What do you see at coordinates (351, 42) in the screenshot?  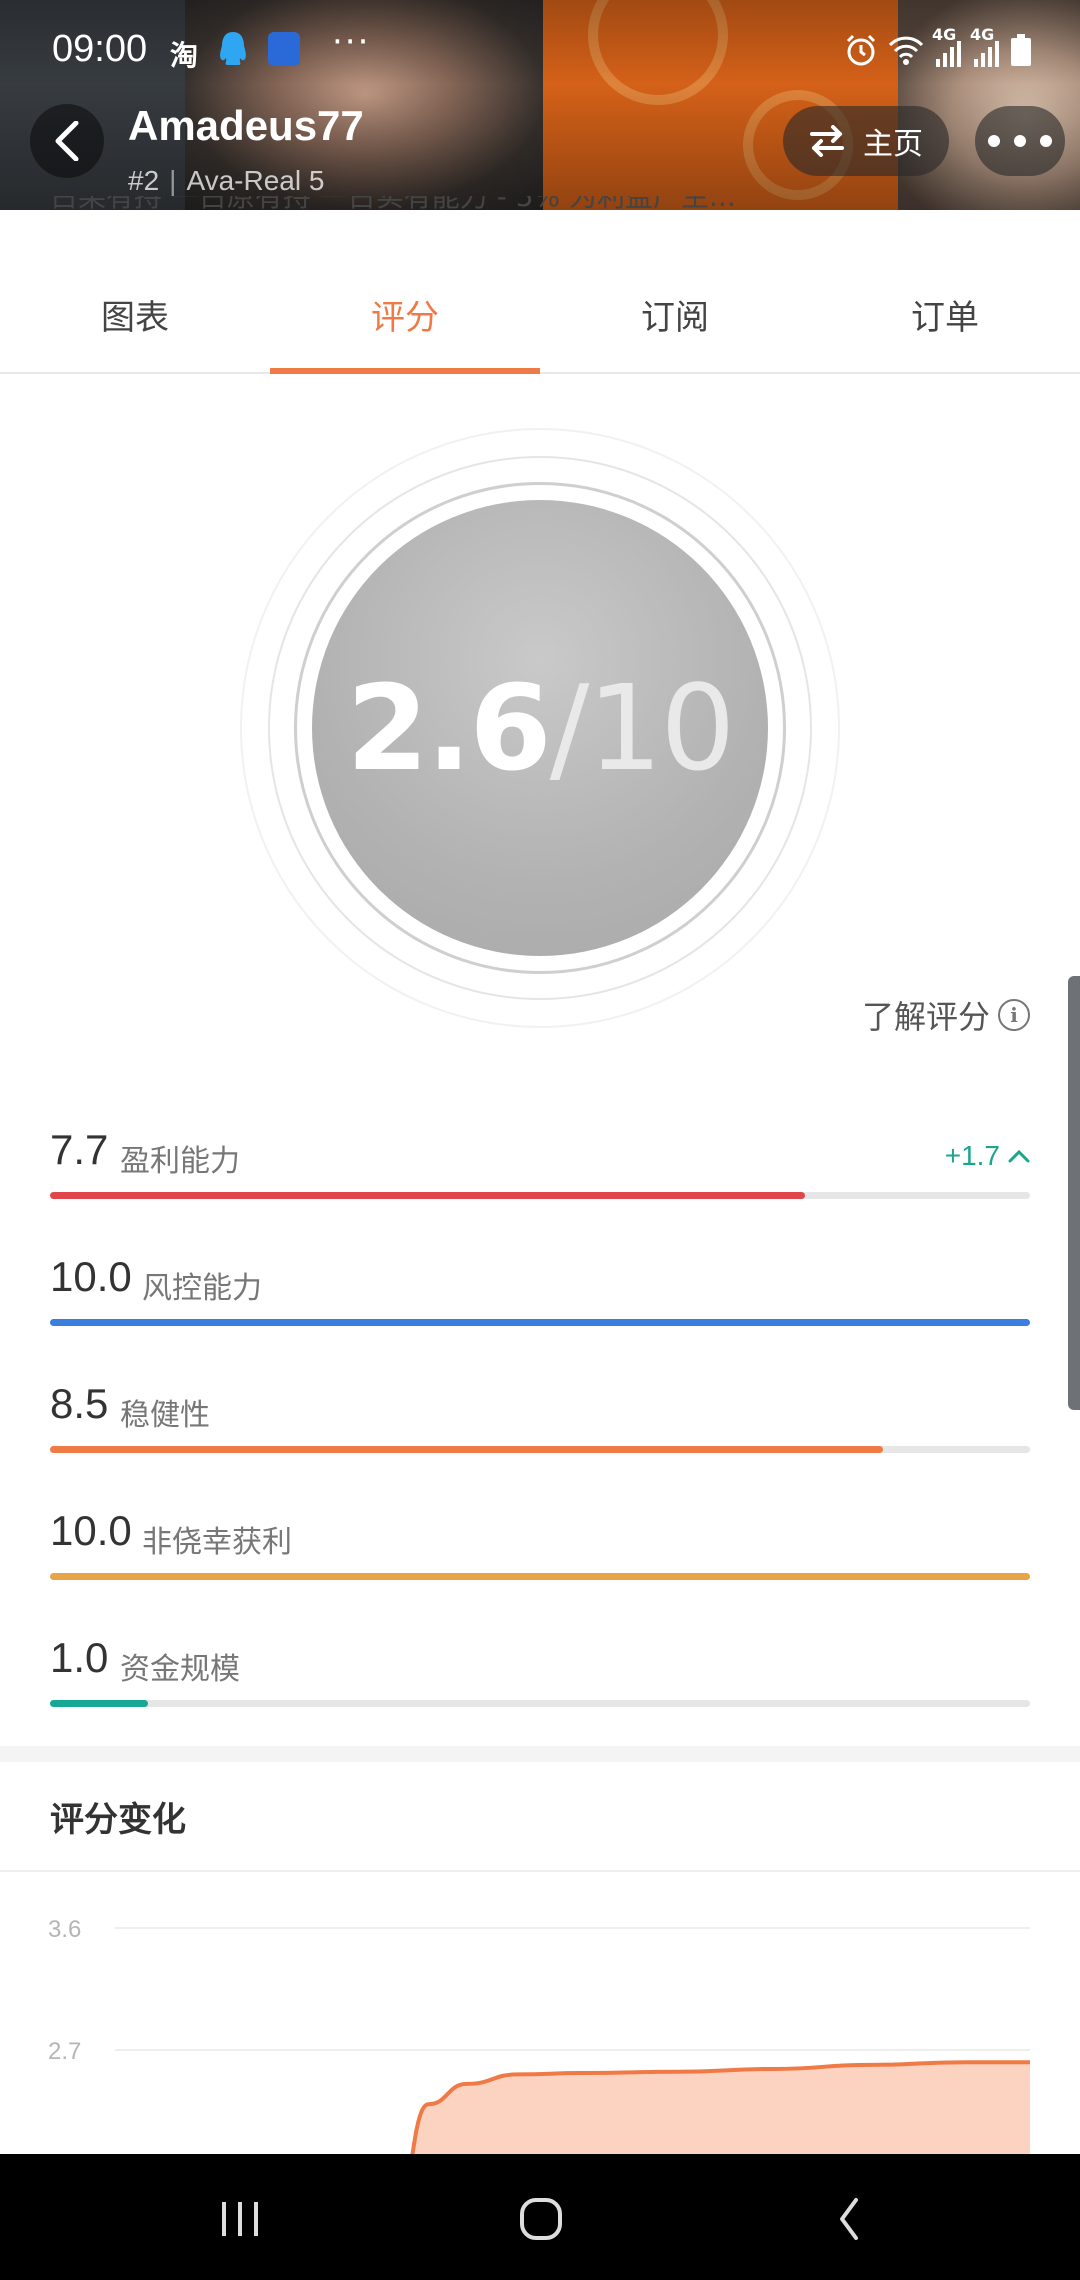 I see `more-notifications-icon: ···` at bounding box center [351, 42].